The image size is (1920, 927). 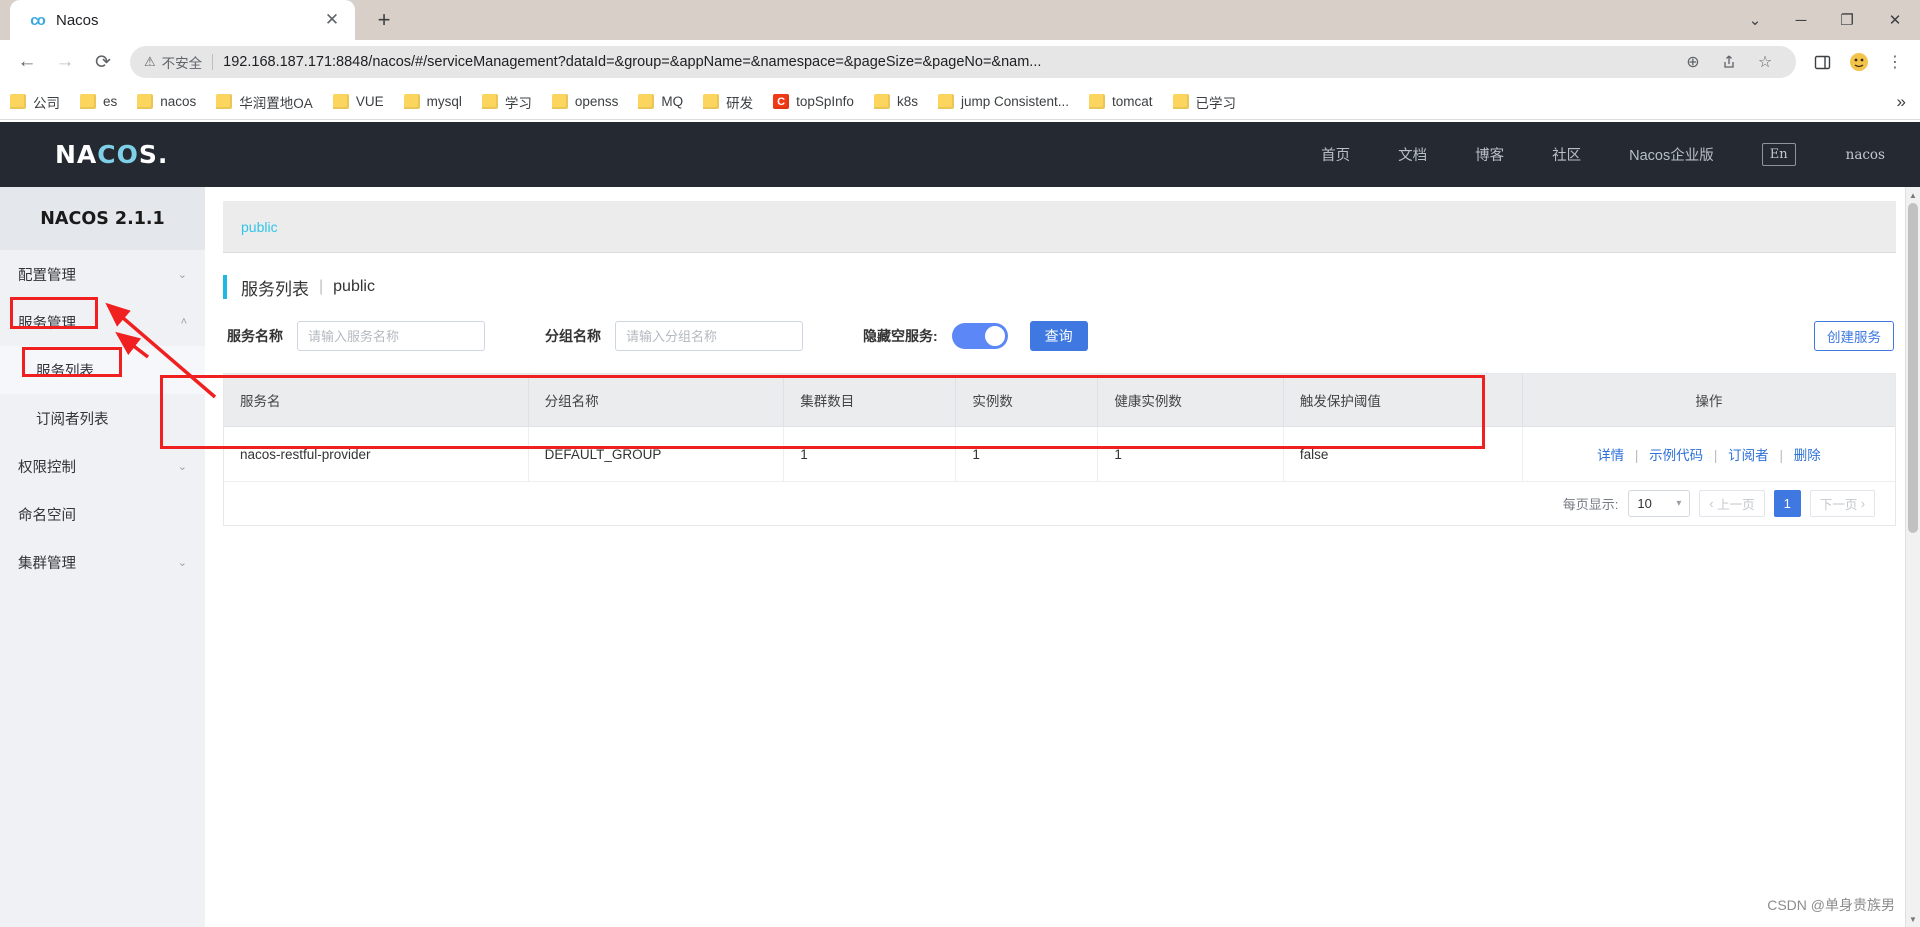 What do you see at coordinates (275, 289) in the screenshot?
I see `page-title-text: 服务列表` at bounding box center [275, 289].